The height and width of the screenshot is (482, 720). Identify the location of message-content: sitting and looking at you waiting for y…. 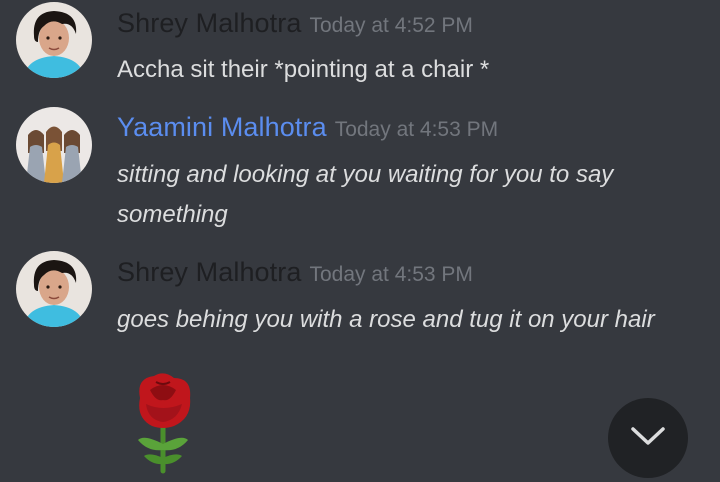
(365, 194).